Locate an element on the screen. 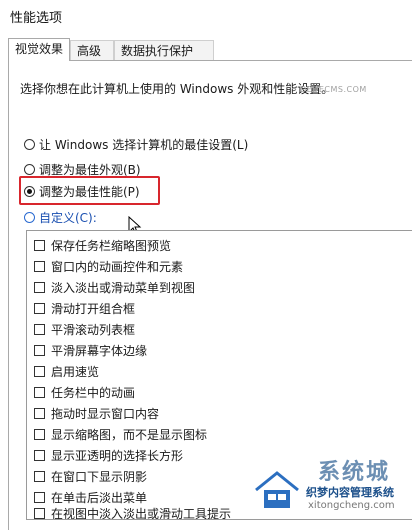  list-item: 淡入淡出或滑动菜单到视图 is located at coordinates (114, 287).